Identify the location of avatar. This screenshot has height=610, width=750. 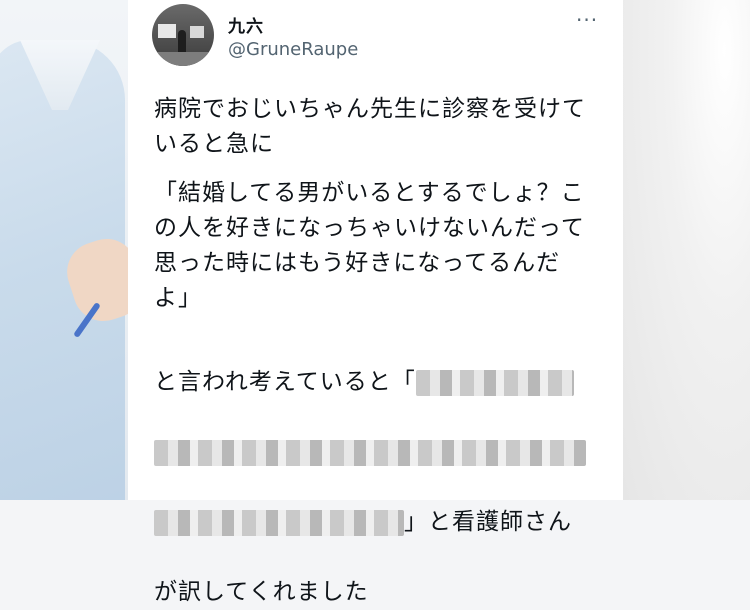
(183, 35).